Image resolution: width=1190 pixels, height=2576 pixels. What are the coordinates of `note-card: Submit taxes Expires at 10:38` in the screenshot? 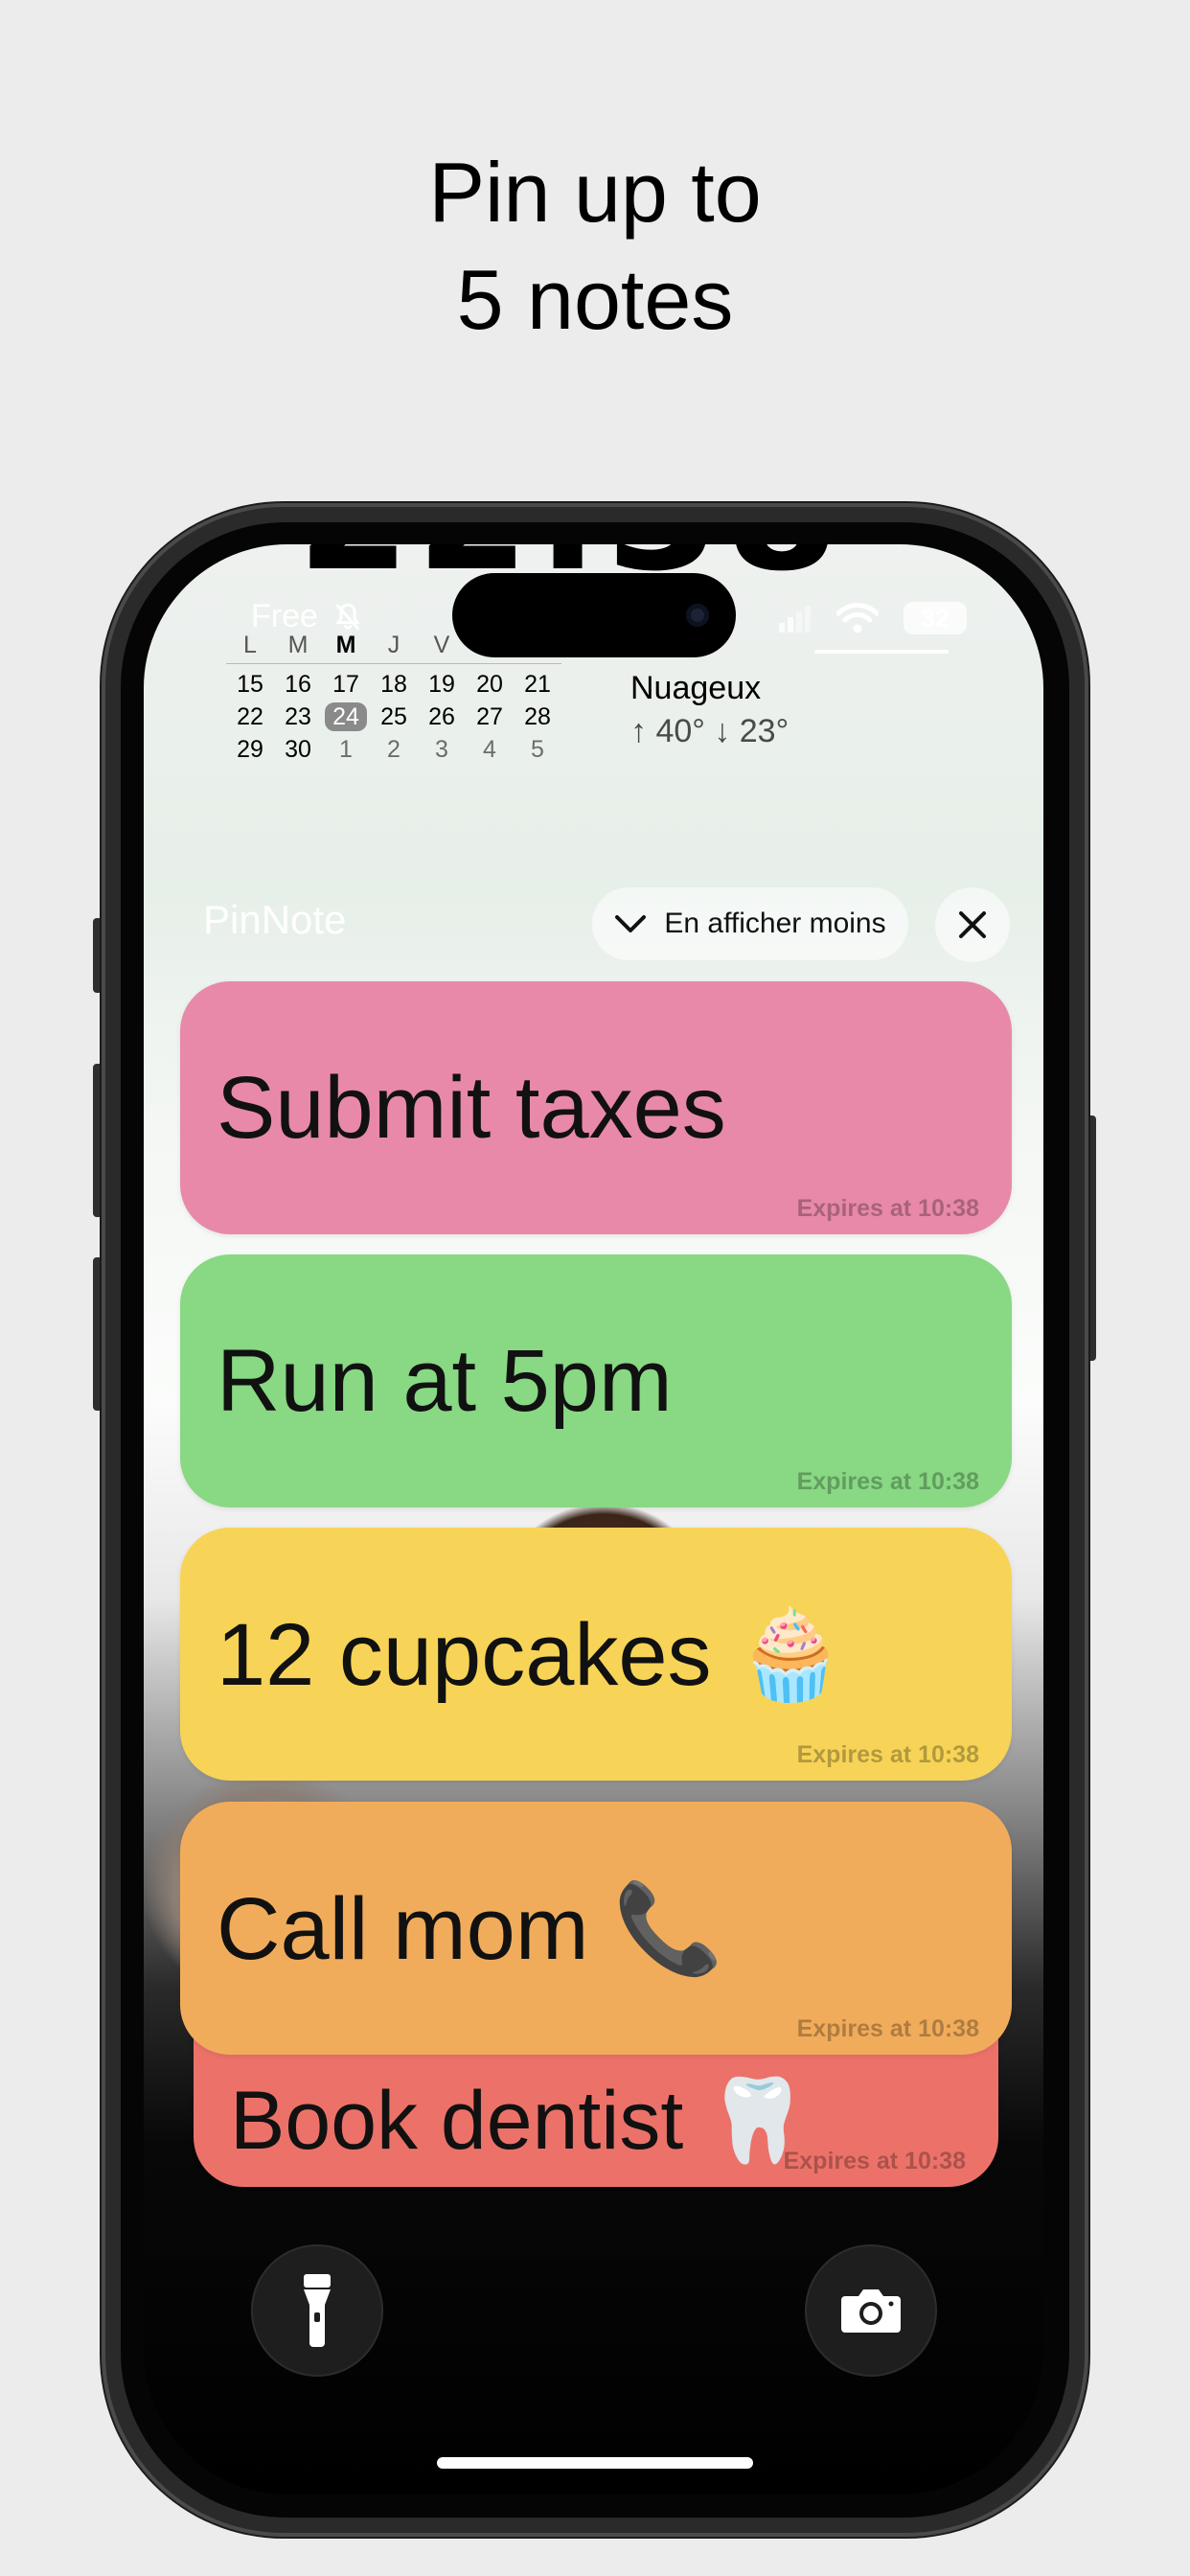 It's located at (596, 1107).